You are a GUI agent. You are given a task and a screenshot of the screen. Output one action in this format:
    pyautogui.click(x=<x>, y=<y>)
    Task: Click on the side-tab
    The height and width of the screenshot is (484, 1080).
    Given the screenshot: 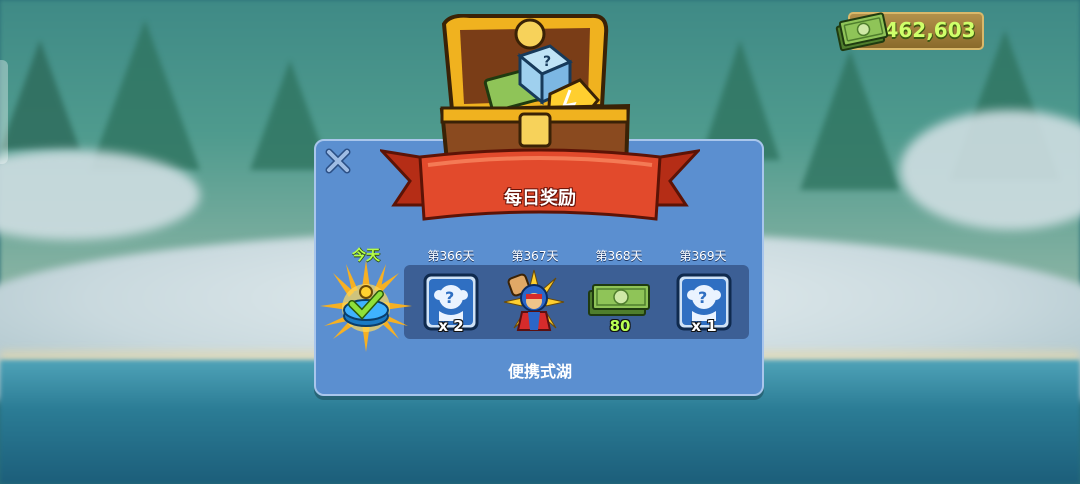 What is the action you would take?
    pyautogui.click(x=4, y=112)
    